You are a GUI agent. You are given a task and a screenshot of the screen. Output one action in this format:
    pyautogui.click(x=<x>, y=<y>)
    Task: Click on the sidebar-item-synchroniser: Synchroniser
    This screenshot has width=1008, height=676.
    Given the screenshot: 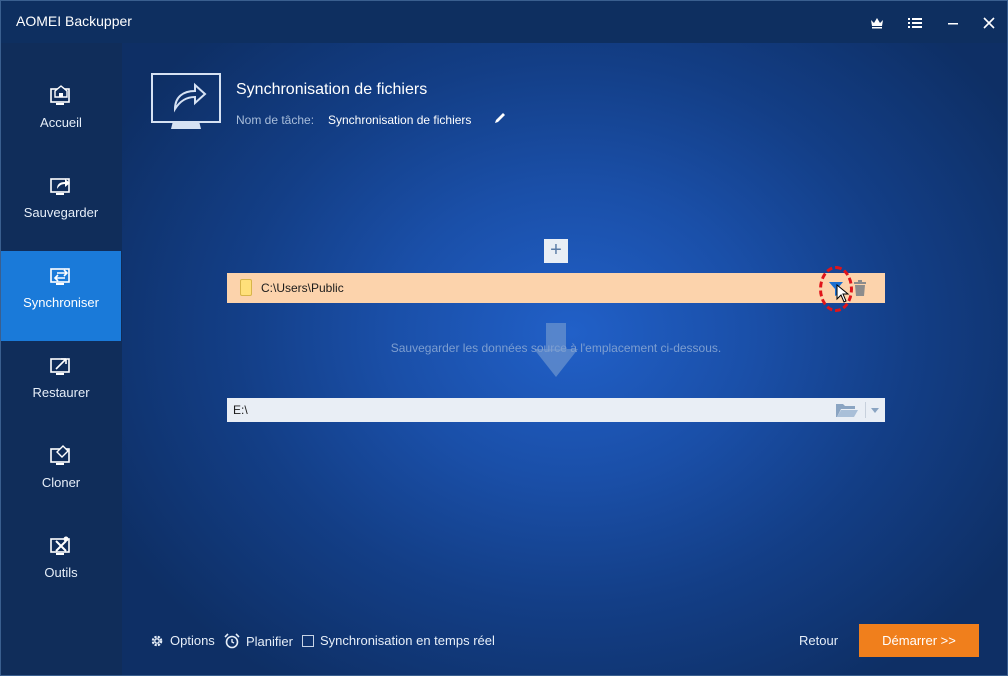 What is the action you would take?
    pyautogui.click(x=61, y=296)
    